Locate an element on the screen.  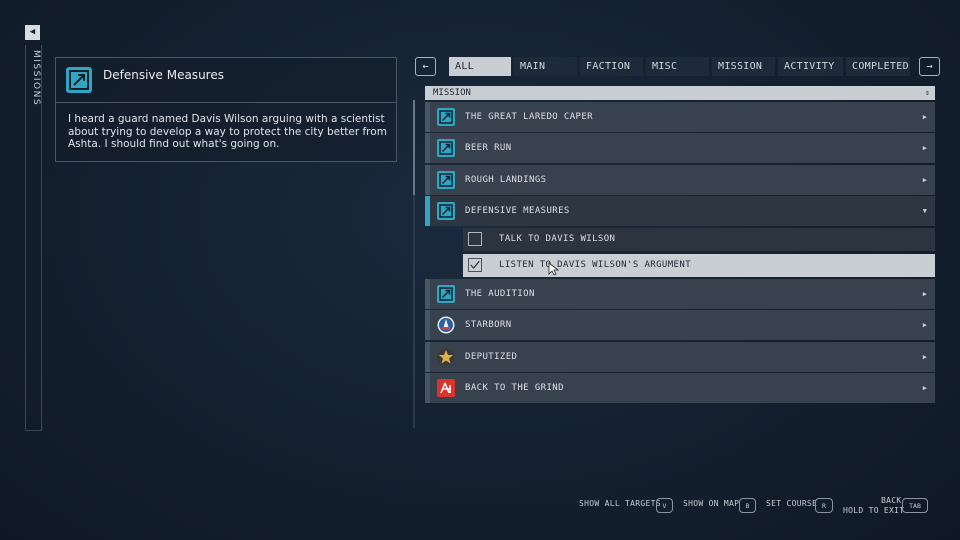
missions-rail-label: MISSIONS is located at coordinates (36, 78).